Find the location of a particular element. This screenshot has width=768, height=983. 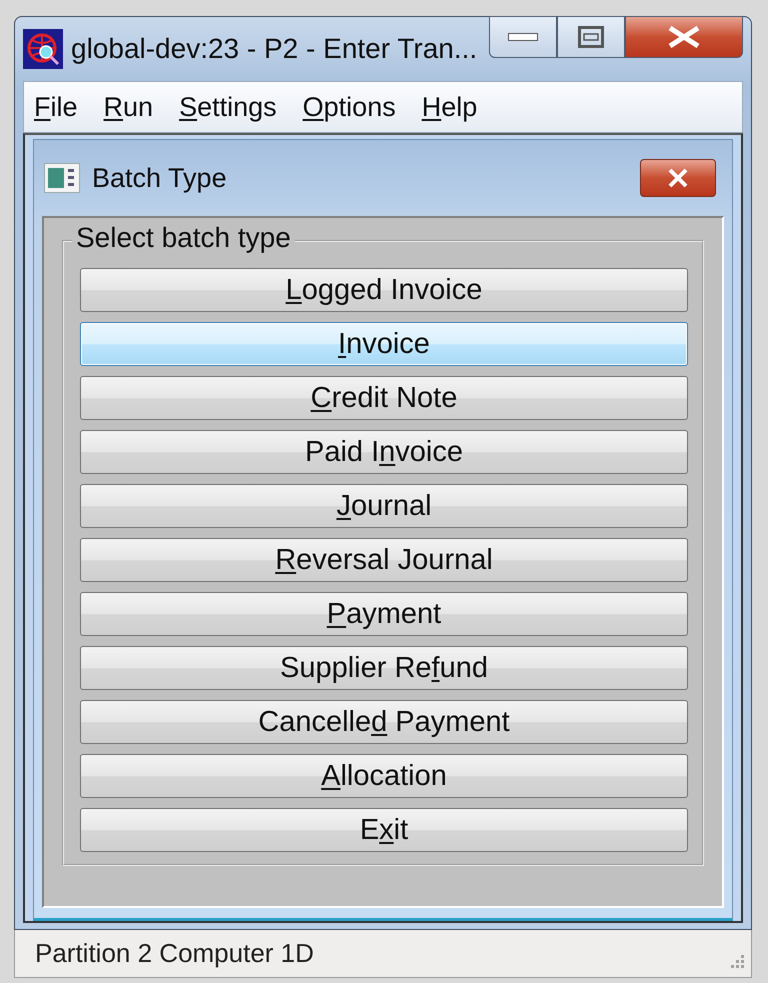

menu-item: Options is located at coordinates (349, 107).